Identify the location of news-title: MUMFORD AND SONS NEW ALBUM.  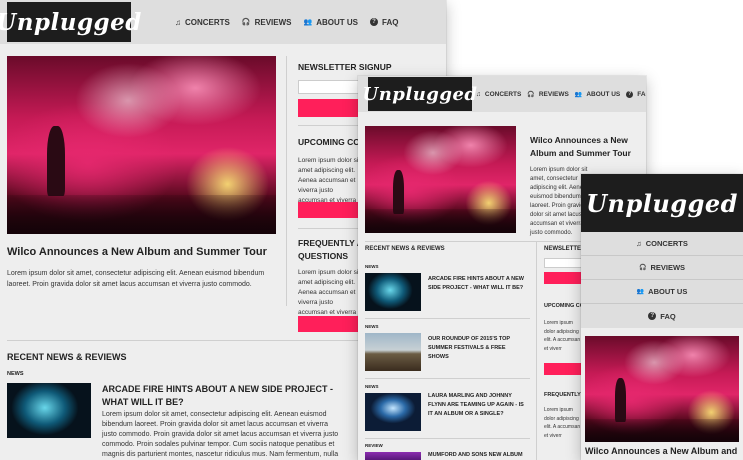
(476, 455).